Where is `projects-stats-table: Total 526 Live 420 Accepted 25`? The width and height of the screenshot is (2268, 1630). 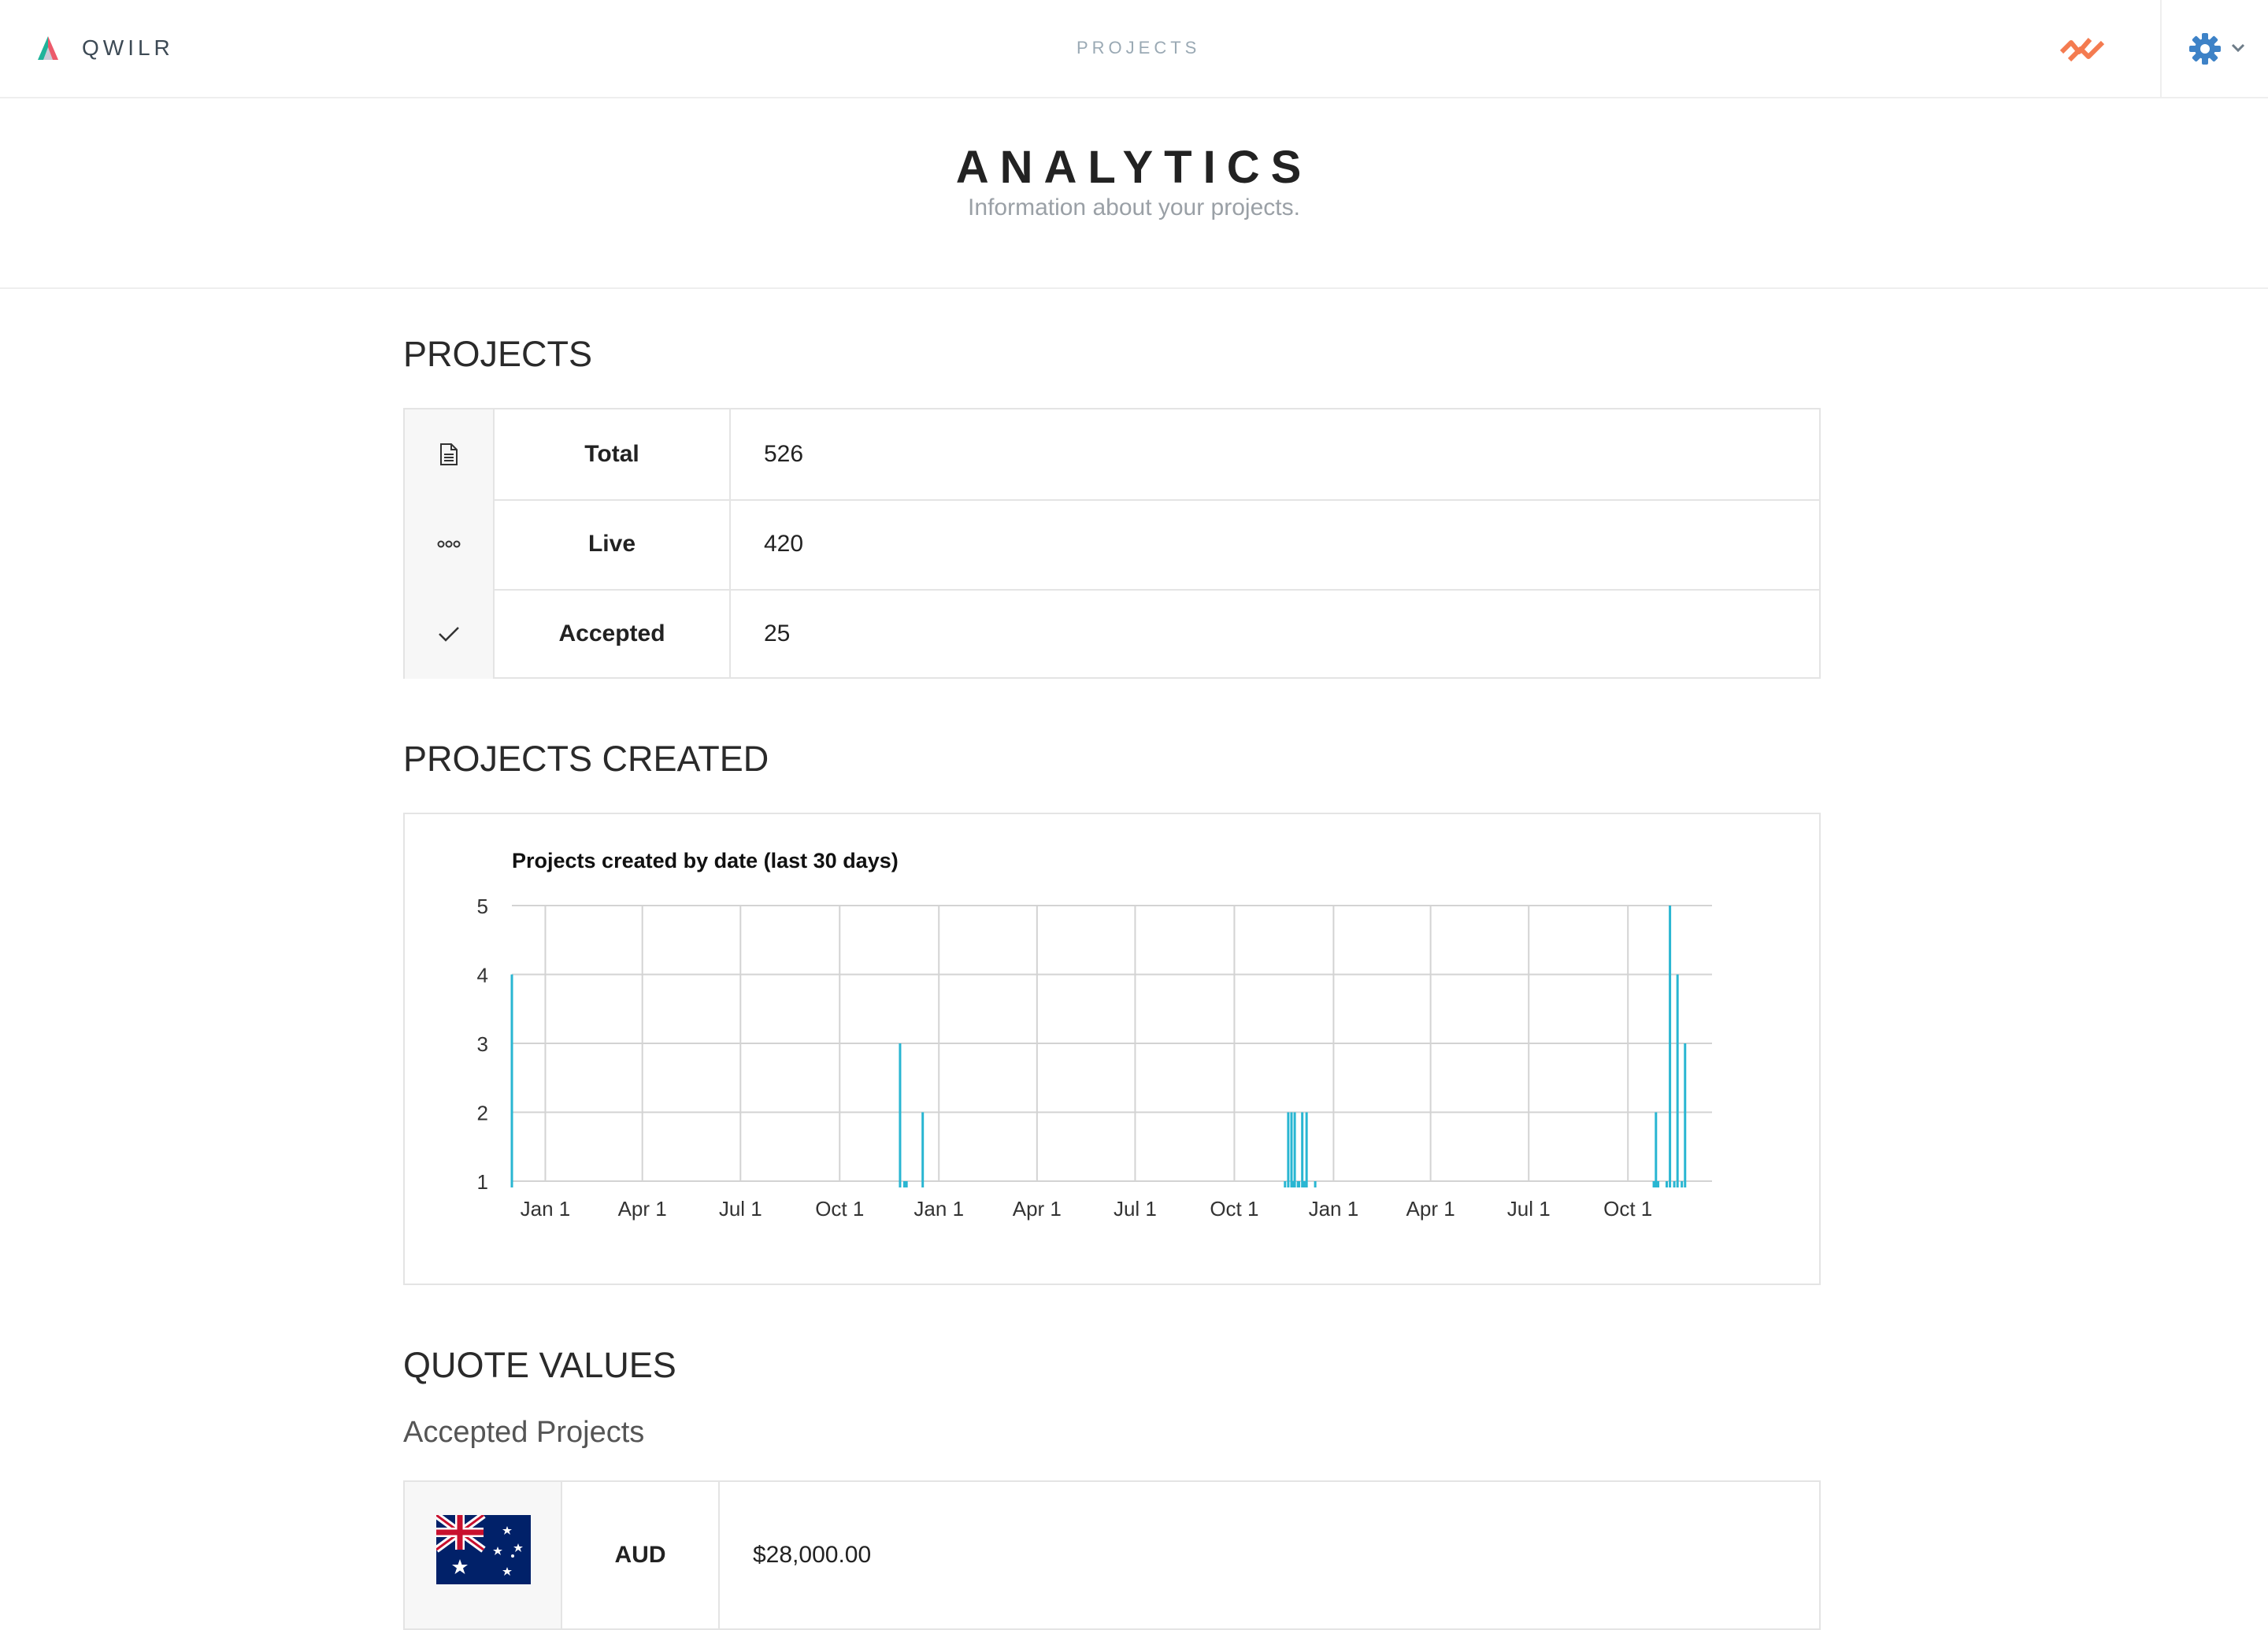 projects-stats-table: Total 526 Live 420 Accepted 25 is located at coordinates (1112, 543).